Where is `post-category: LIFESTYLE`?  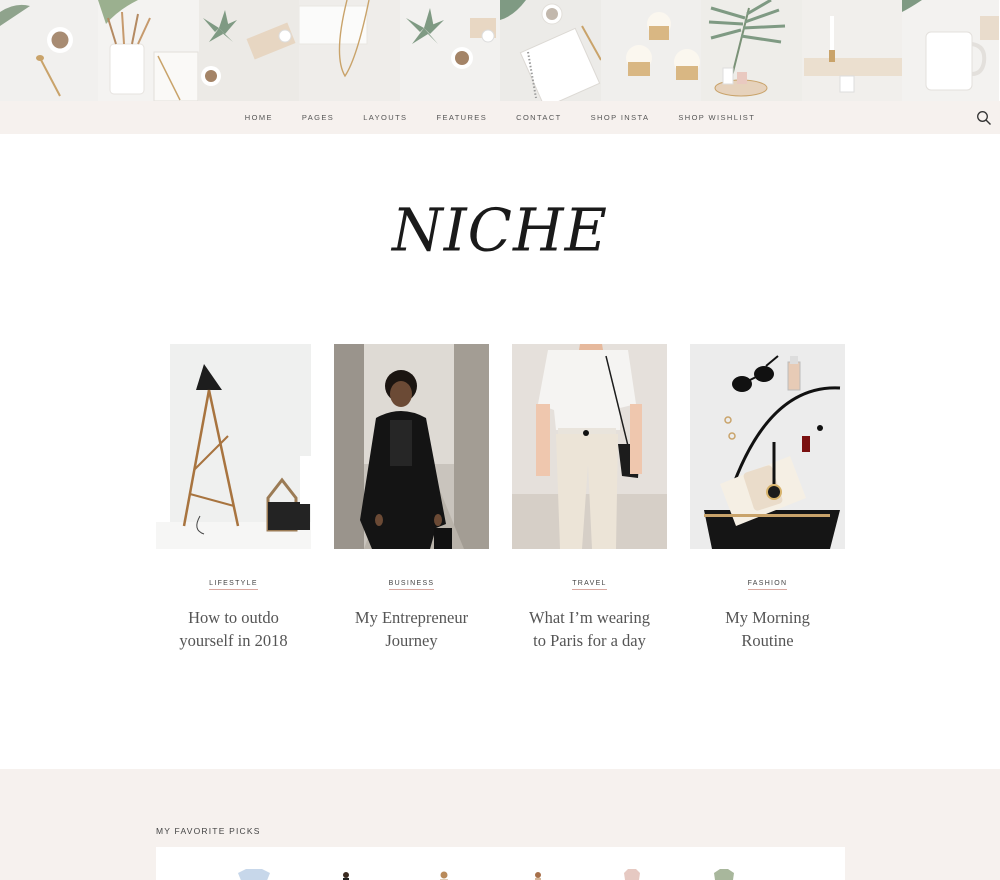
post-category: LIFESTYLE is located at coordinates (233, 581).